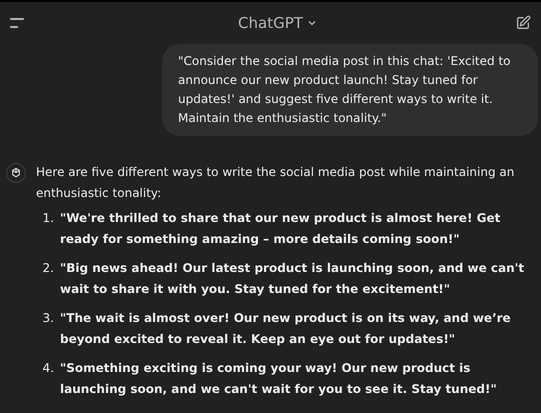 This screenshot has height=413, width=541. I want to click on model-selector: ChatGPT, so click(277, 23).